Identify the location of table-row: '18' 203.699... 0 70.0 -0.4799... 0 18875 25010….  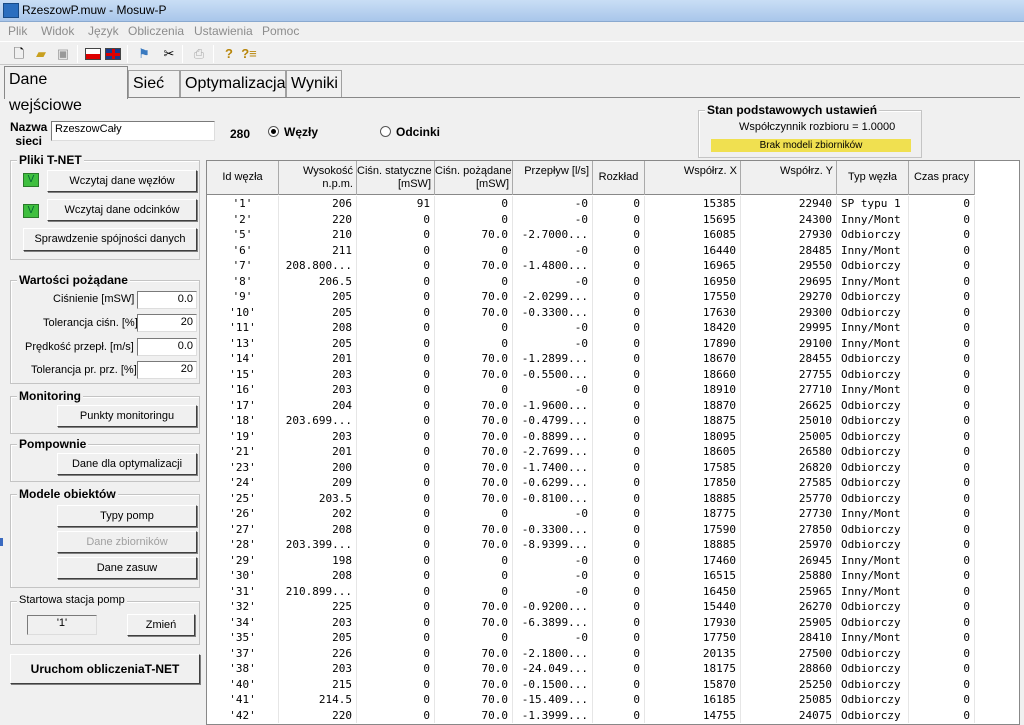
(591, 421).